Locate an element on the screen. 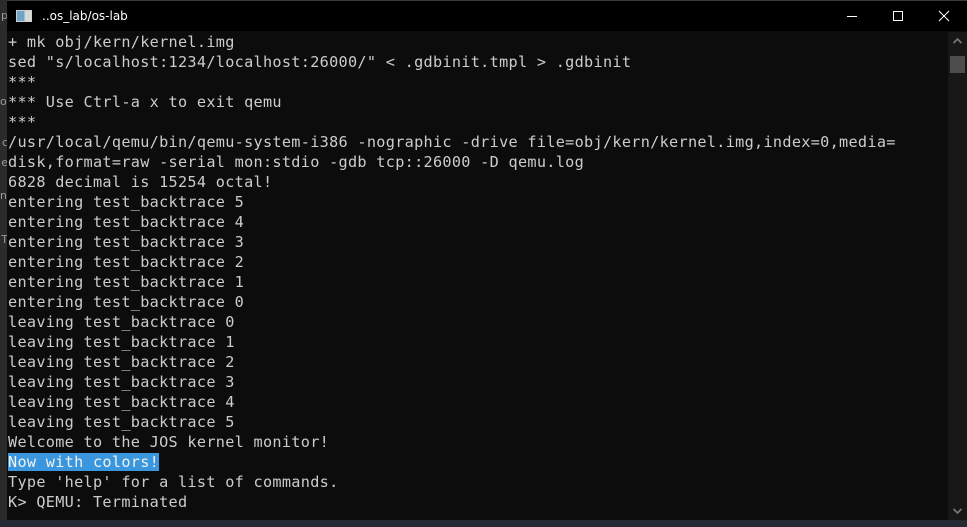  terminal-line: entering test_backtrace 0 is located at coordinates (126, 302).